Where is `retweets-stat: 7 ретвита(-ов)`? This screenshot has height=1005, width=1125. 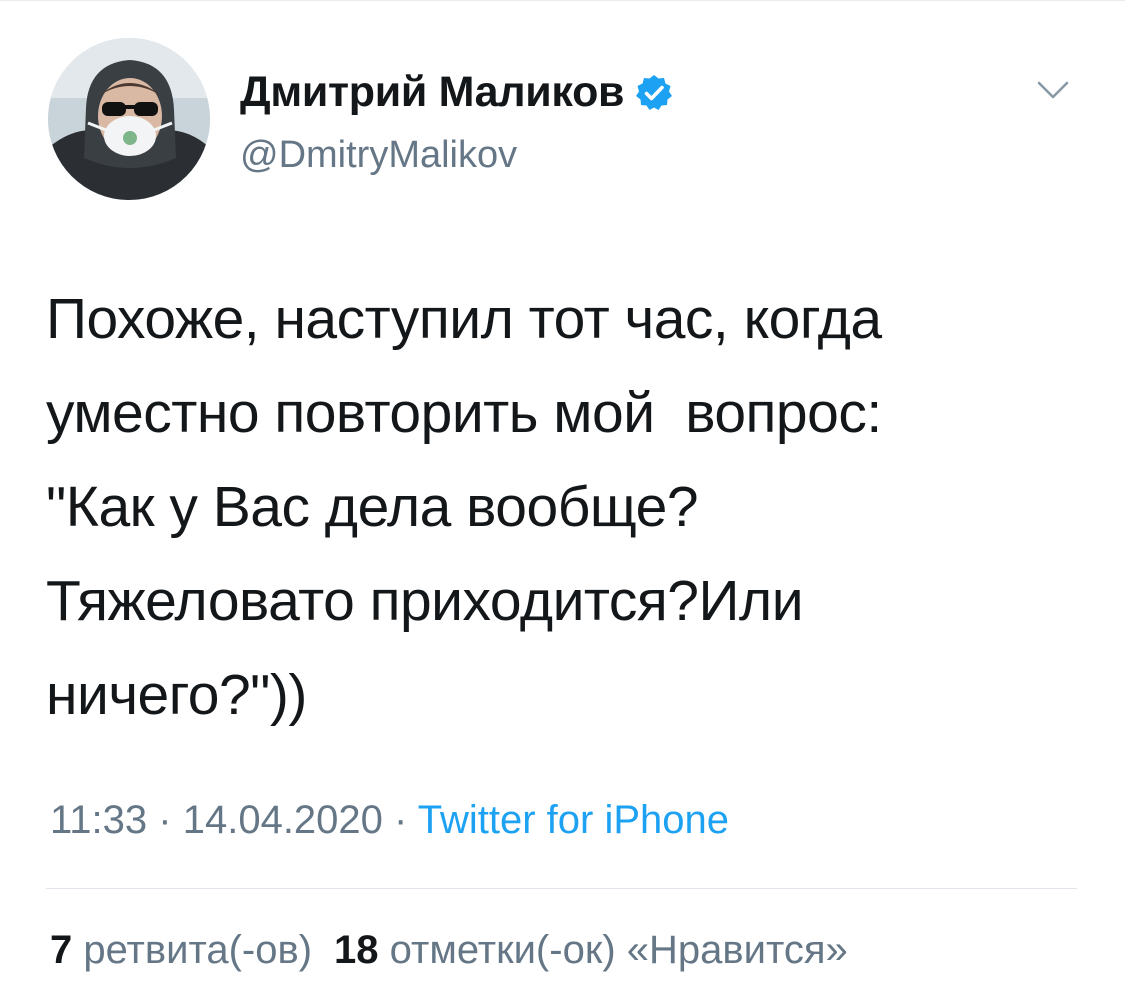 retweets-stat: 7 ретвита(-ов) is located at coordinates (181, 950).